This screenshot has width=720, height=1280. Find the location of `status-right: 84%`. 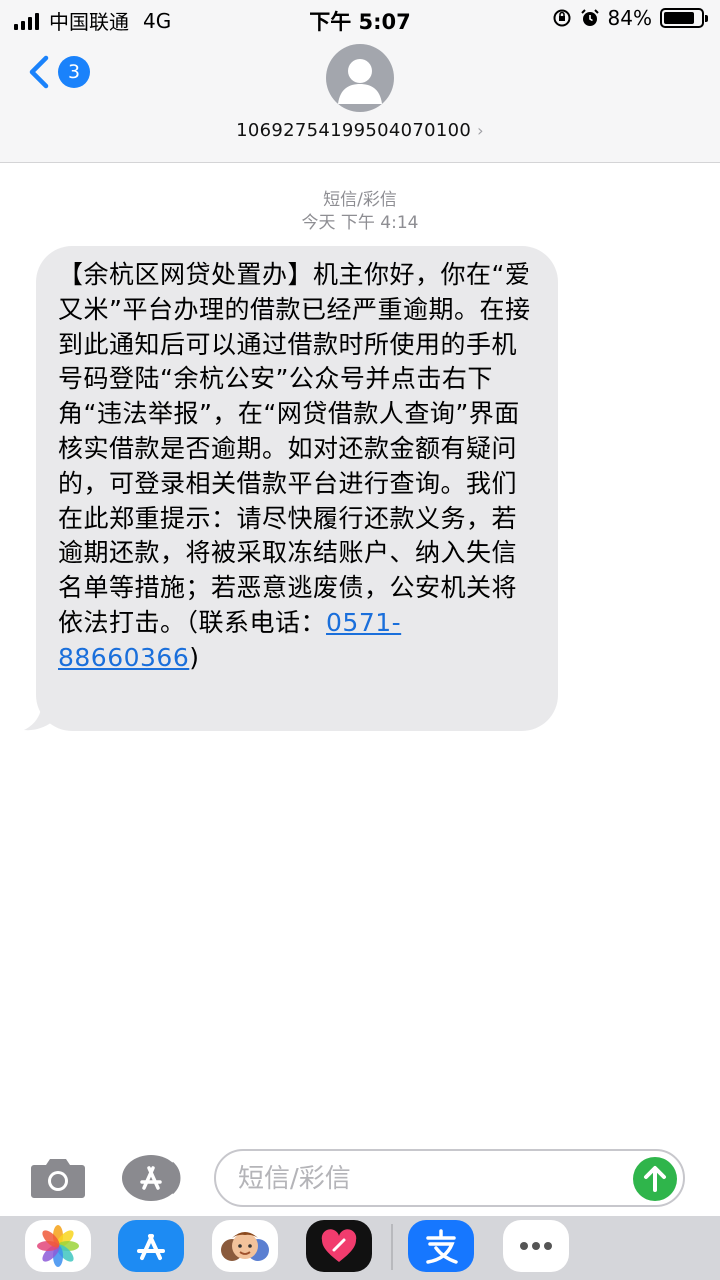

status-right: 84% is located at coordinates (630, 18).